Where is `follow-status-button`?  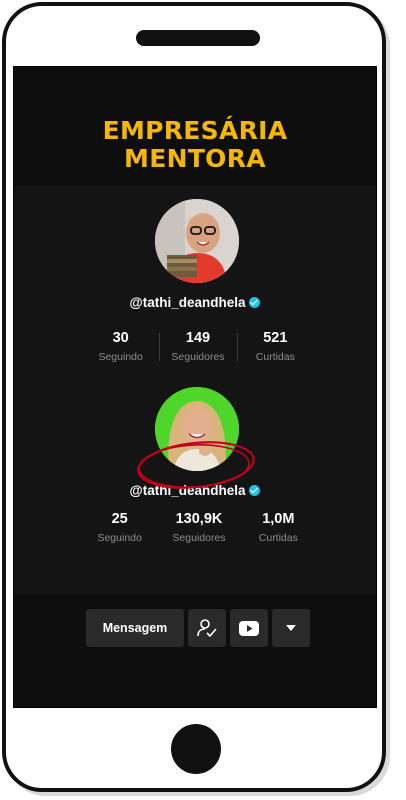 follow-status-button is located at coordinates (207, 628).